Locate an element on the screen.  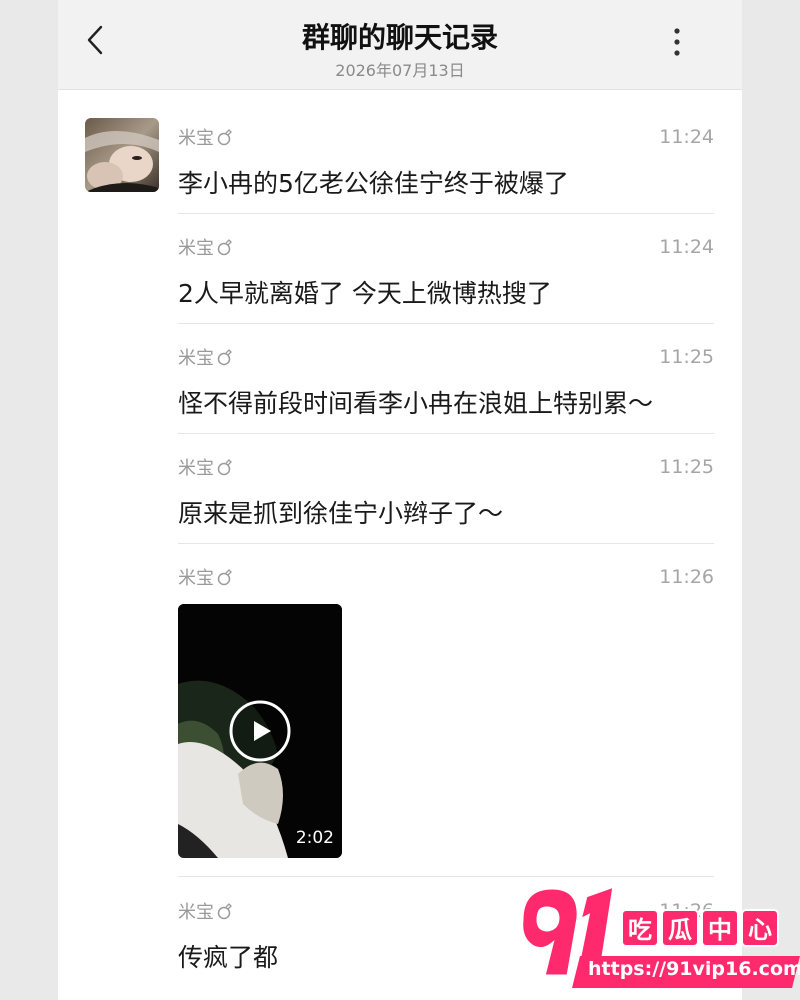
header-bar: 群聊的聊天记录 2026年07月13日 is located at coordinates (400, 45).